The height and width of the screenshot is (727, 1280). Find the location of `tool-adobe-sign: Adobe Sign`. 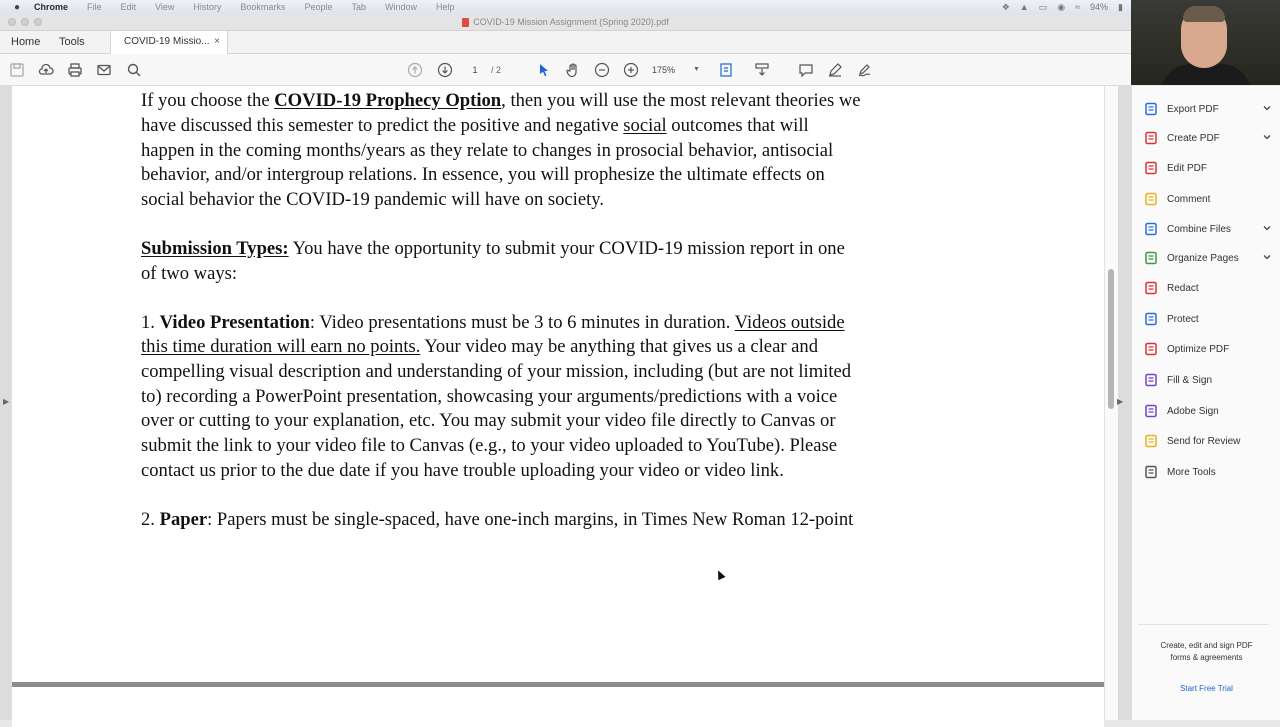

tool-adobe-sign: Adobe Sign is located at coordinates (1209, 411).